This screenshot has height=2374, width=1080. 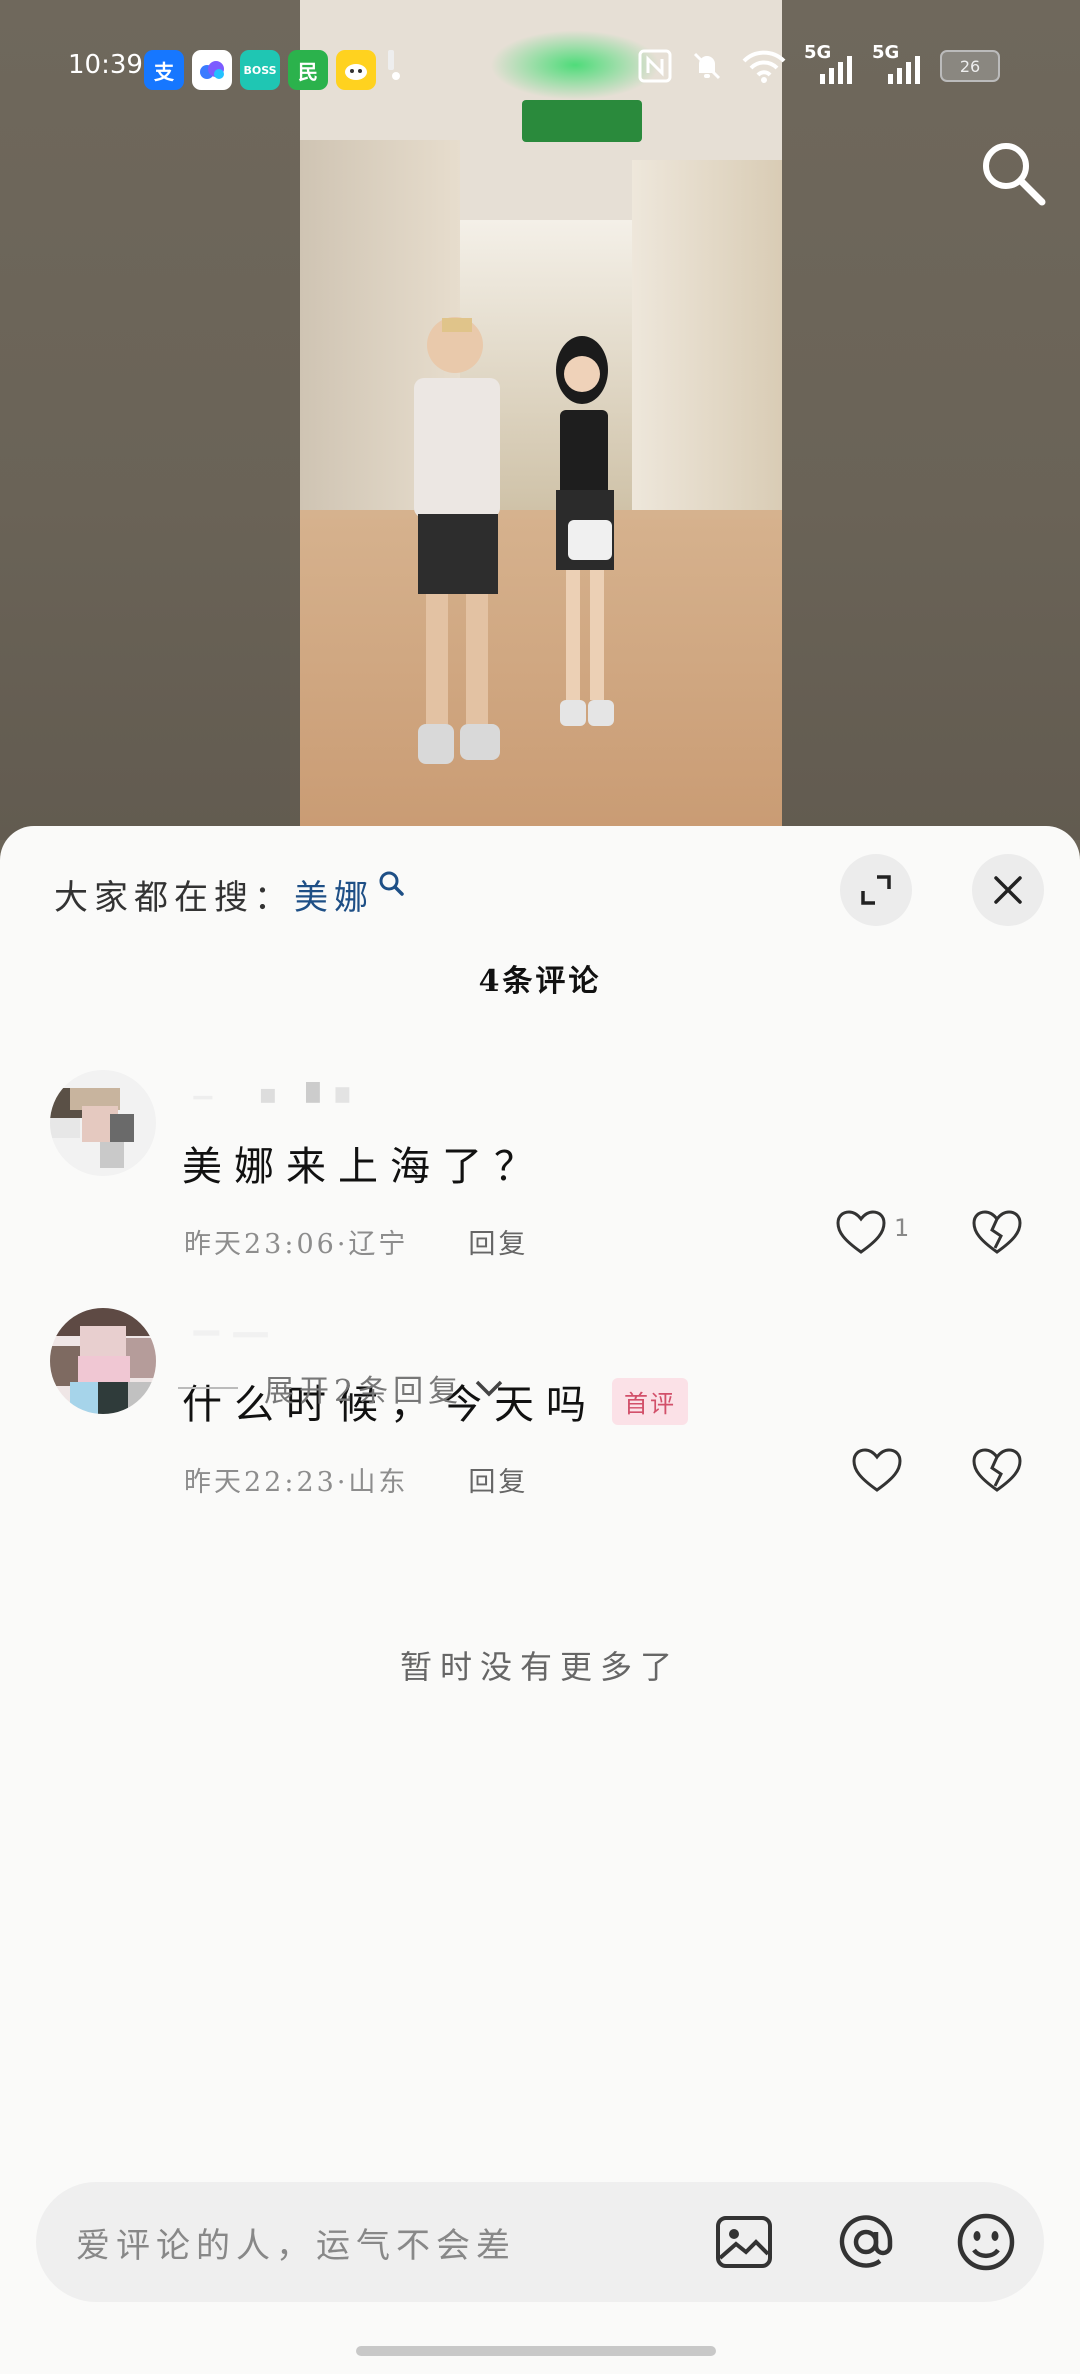 I want to click on like-count: 1, so click(x=902, y=1228).